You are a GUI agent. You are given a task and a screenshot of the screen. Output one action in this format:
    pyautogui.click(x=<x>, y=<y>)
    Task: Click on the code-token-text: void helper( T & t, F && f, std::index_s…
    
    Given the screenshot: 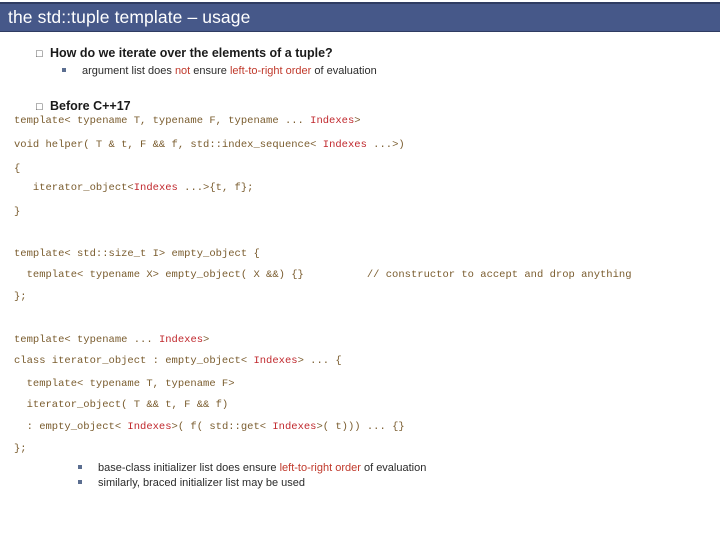 What is the action you would take?
    pyautogui.click(x=168, y=145)
    